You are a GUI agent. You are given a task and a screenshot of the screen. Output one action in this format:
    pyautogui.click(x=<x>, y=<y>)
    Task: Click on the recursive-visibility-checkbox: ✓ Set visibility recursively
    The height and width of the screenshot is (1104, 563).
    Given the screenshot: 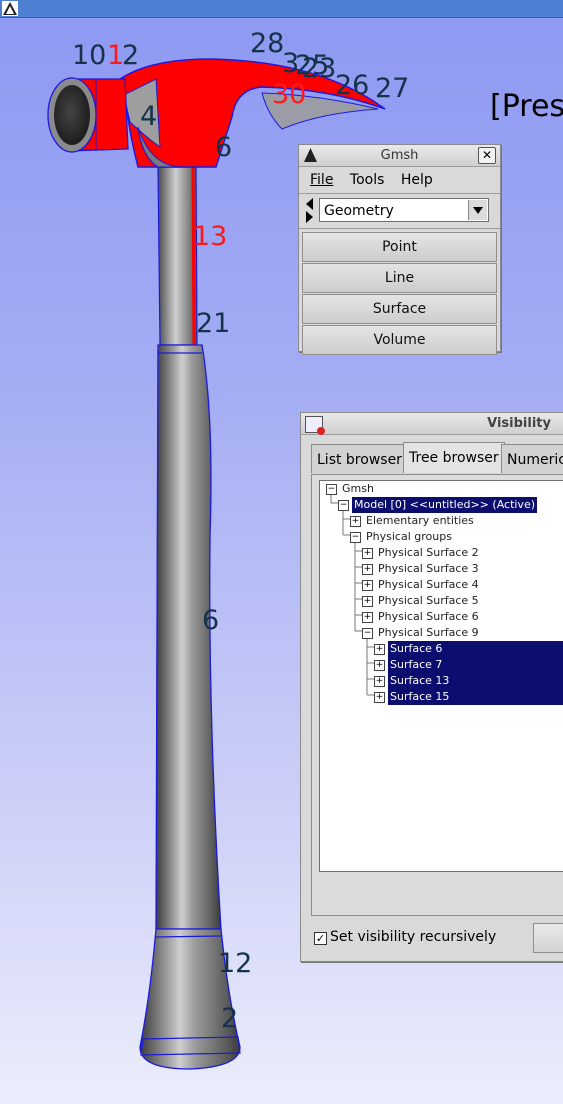 What is the action you would take?
    pyautogui.click(x=405, y=937)
    